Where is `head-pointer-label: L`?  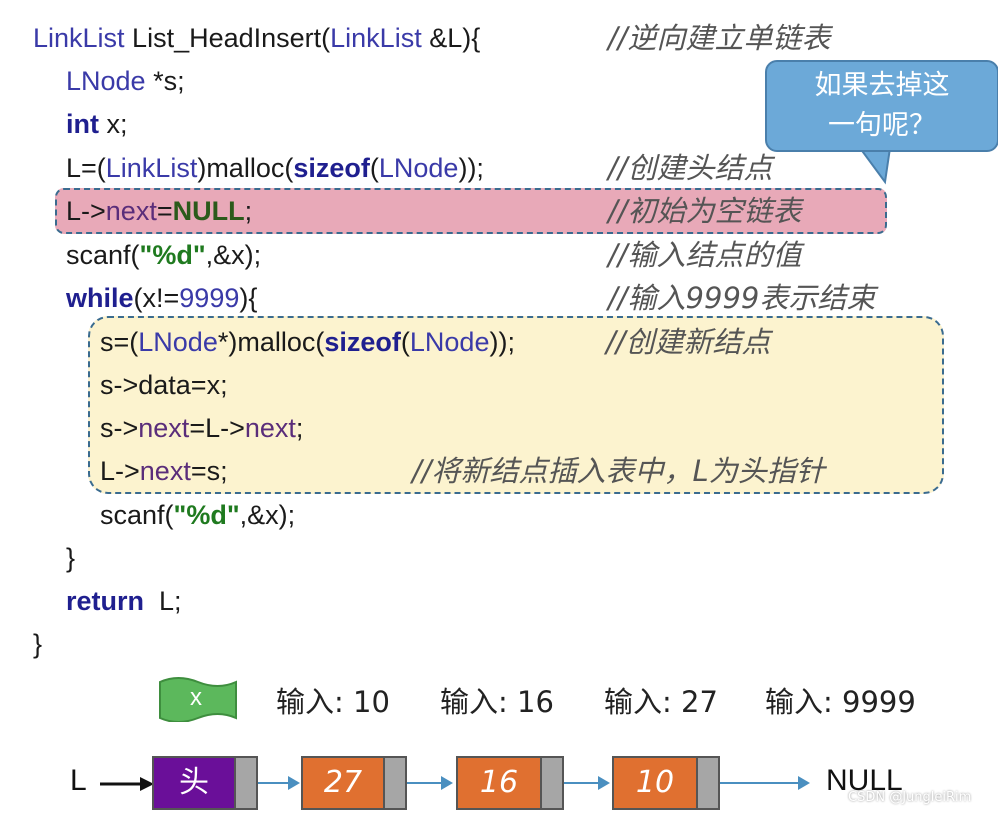
head-pointer-label: L is located at coordinates (78, 780).